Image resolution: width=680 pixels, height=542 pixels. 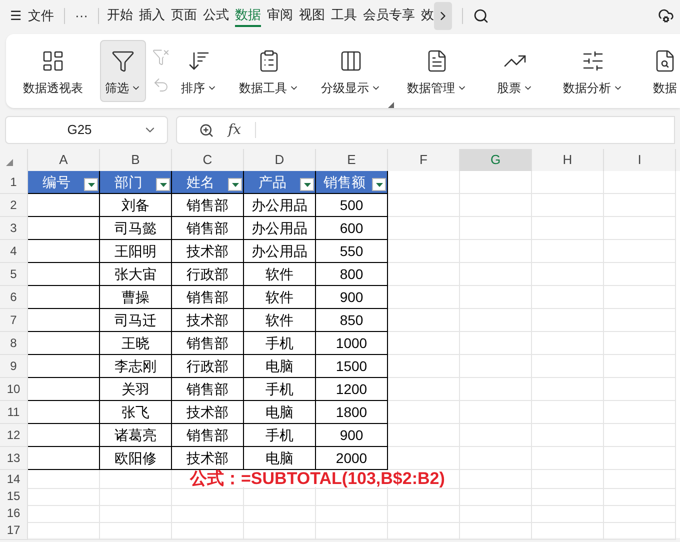 I want to click on row-header: 2, so click(x=14, y=205).